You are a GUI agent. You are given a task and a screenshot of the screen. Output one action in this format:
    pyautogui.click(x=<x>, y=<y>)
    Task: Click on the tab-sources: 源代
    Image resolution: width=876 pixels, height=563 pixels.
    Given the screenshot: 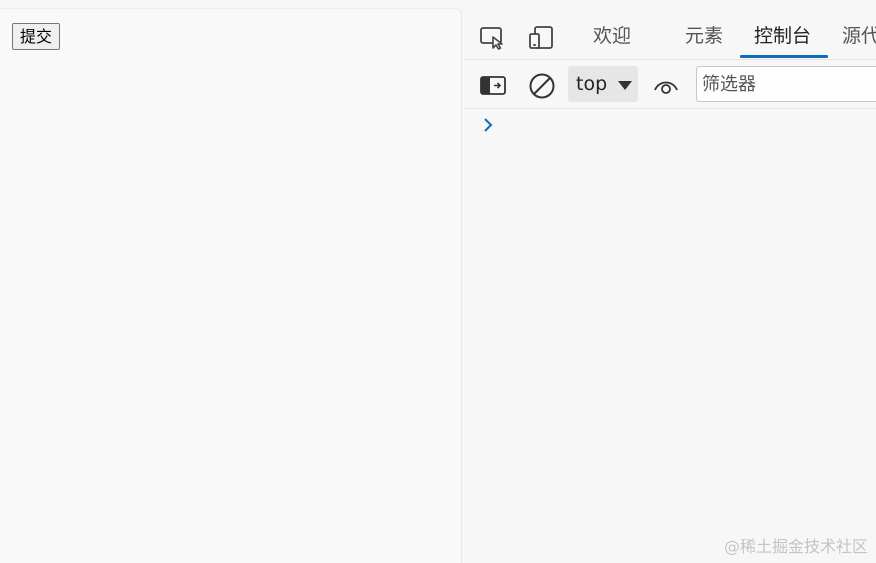 What is the action you would take?
    pyautogui.click(x=859, y=39)
    